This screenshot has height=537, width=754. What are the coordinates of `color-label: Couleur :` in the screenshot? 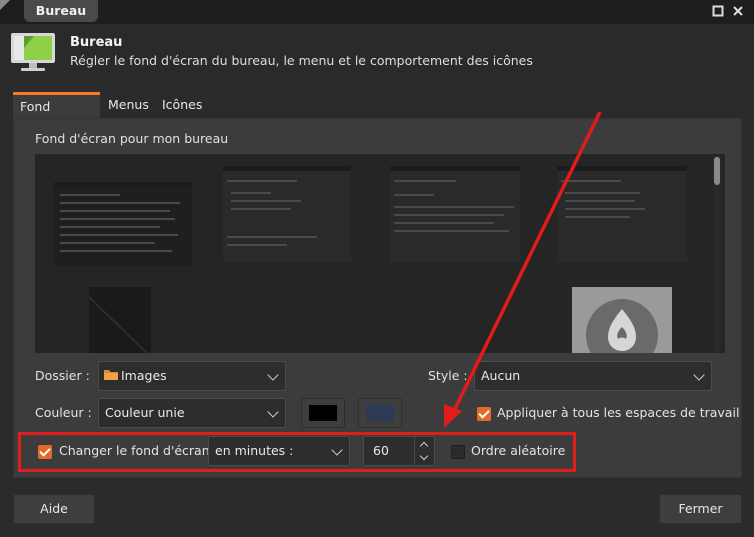 It's located at (63, 412).